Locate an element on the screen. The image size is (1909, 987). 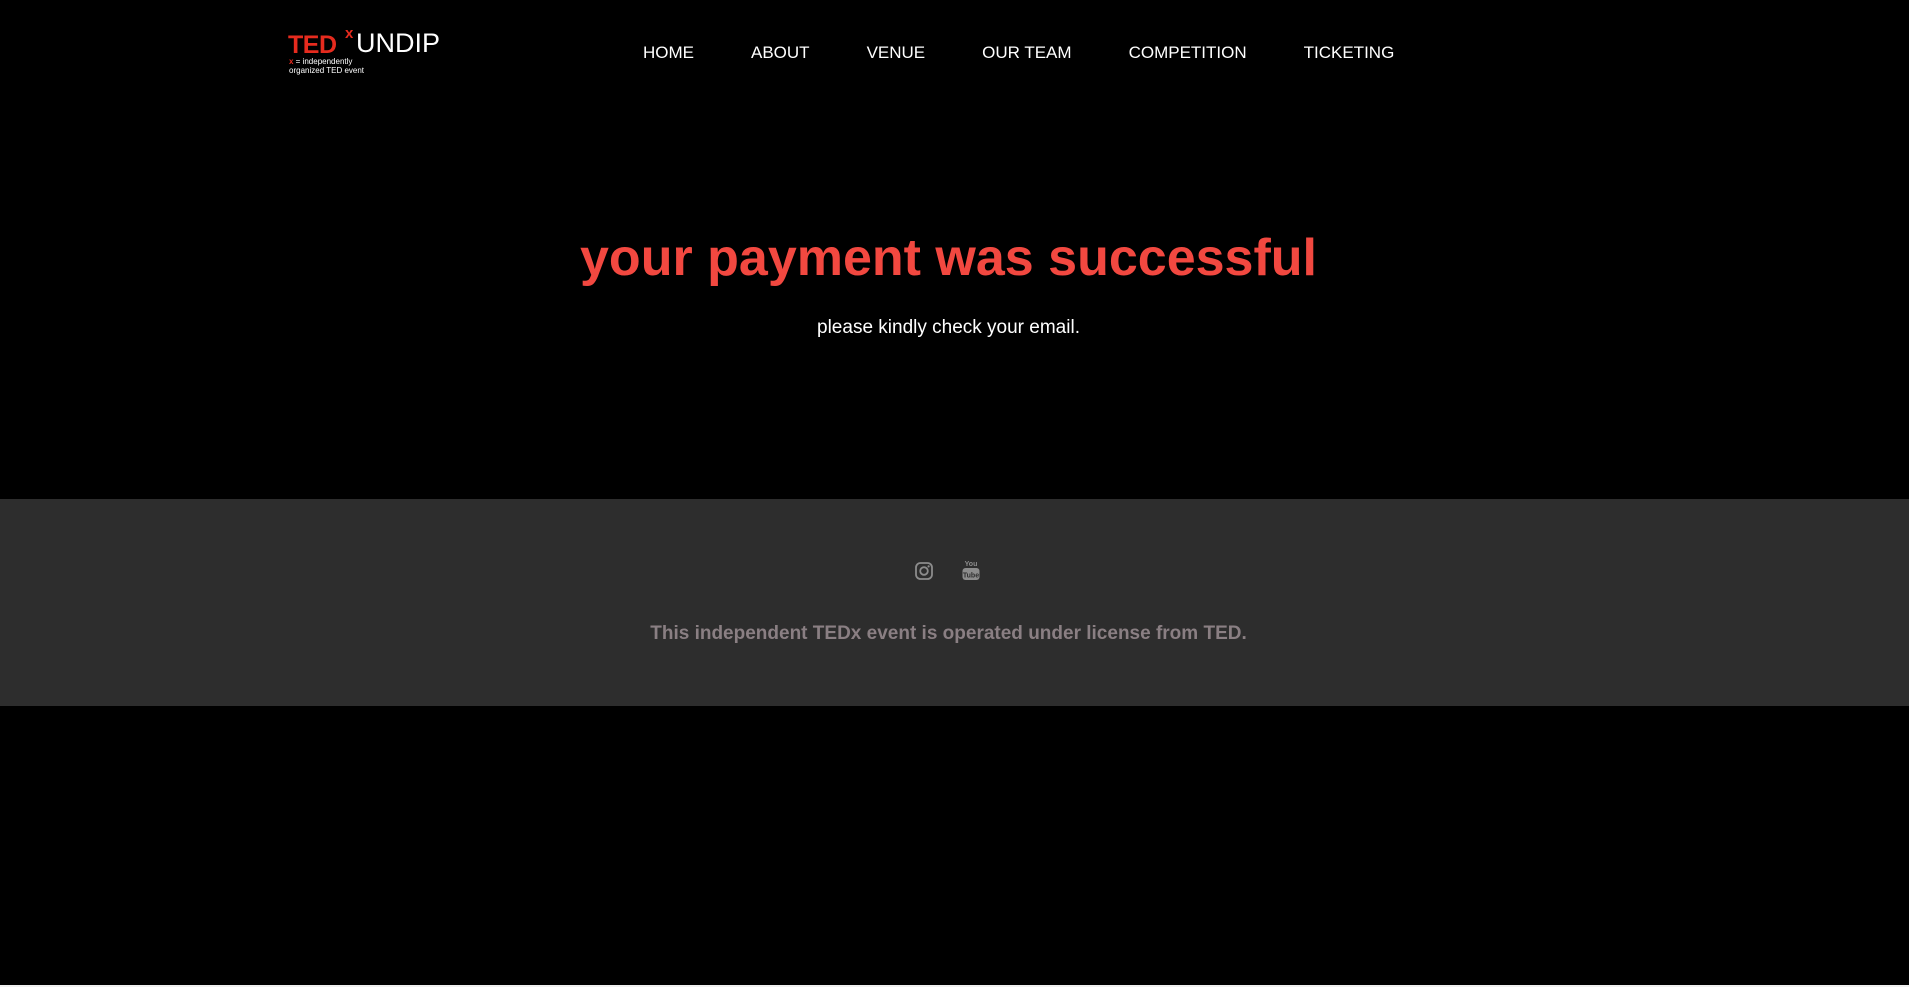
nav-home: HOME is located at coordinates (668, 53).